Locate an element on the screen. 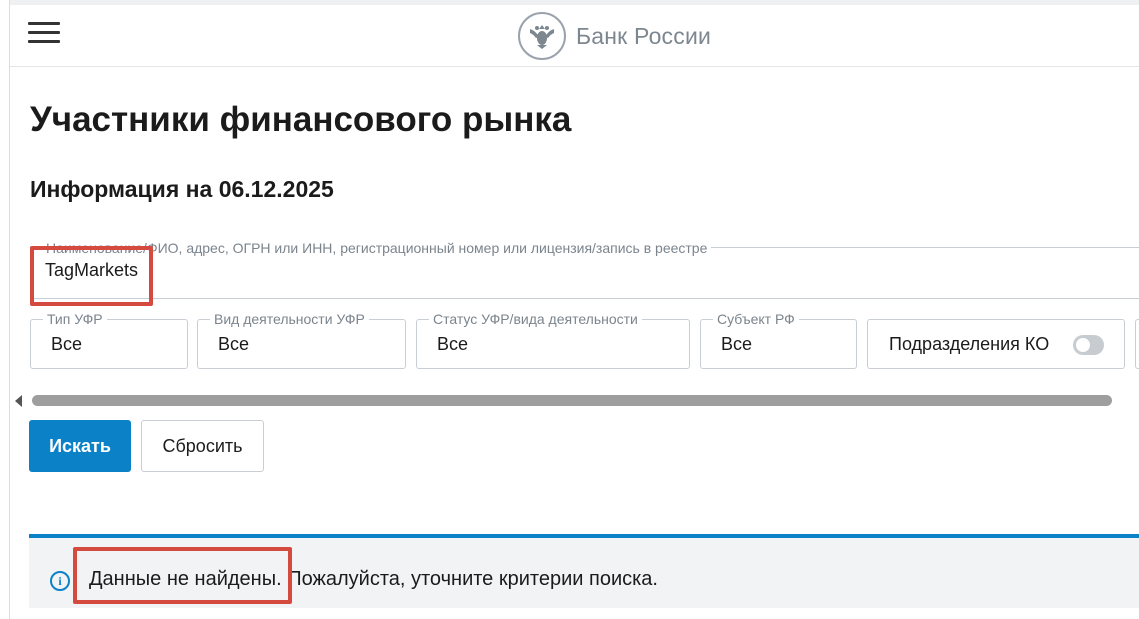 Image resolution: width=1139 pixels, height=619 pixels. filter-label: Статус УФР/вида деятельности is located at coordinates (535, 319).